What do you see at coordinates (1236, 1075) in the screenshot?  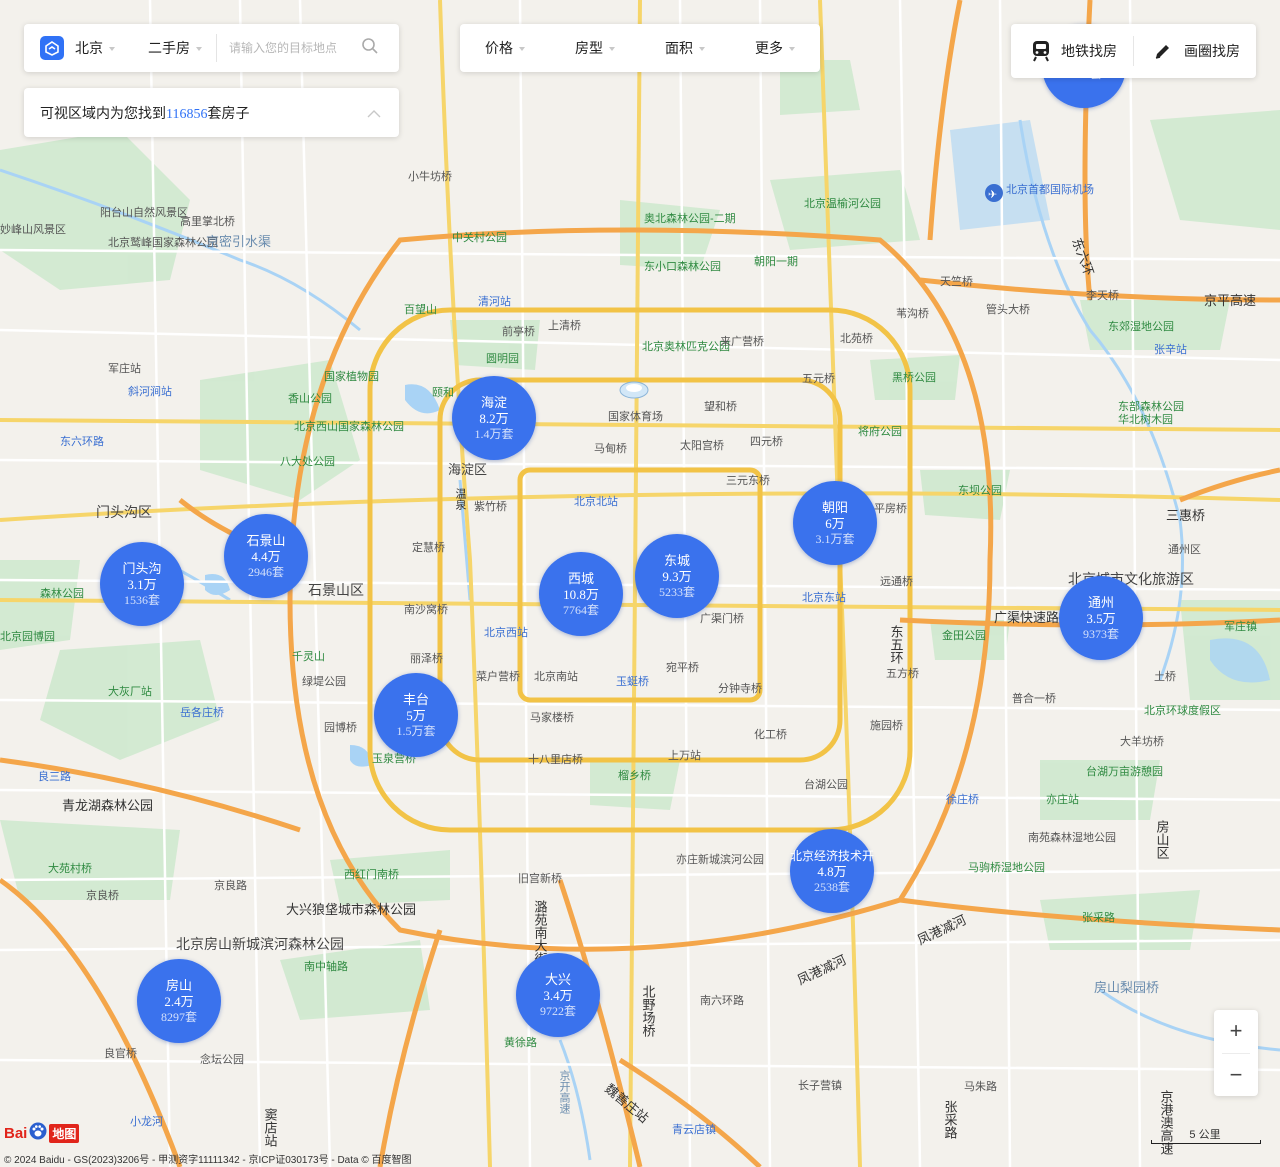 I see `zoom-out-button: −` at bounding box center [1236, 1075].